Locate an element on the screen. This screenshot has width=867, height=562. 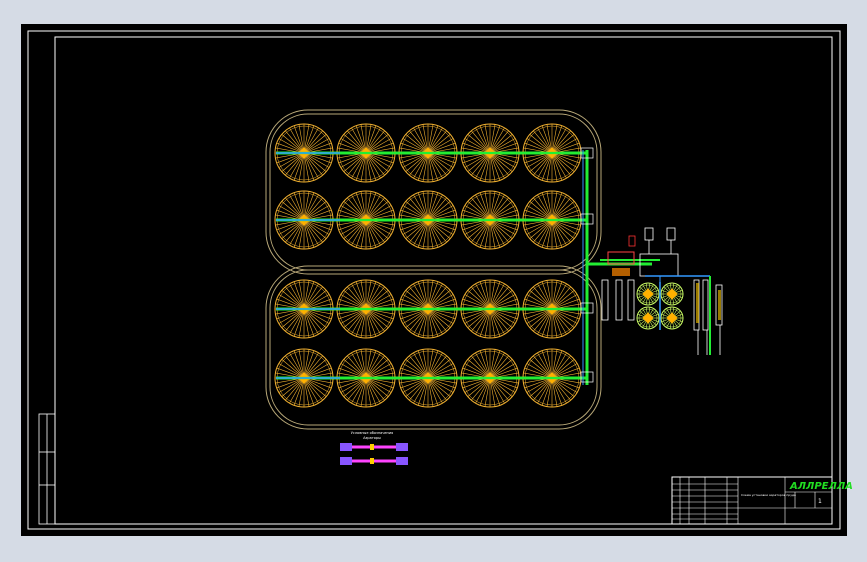
legend-caption-1: Условные обозначения is located at coordinates (372, 433).